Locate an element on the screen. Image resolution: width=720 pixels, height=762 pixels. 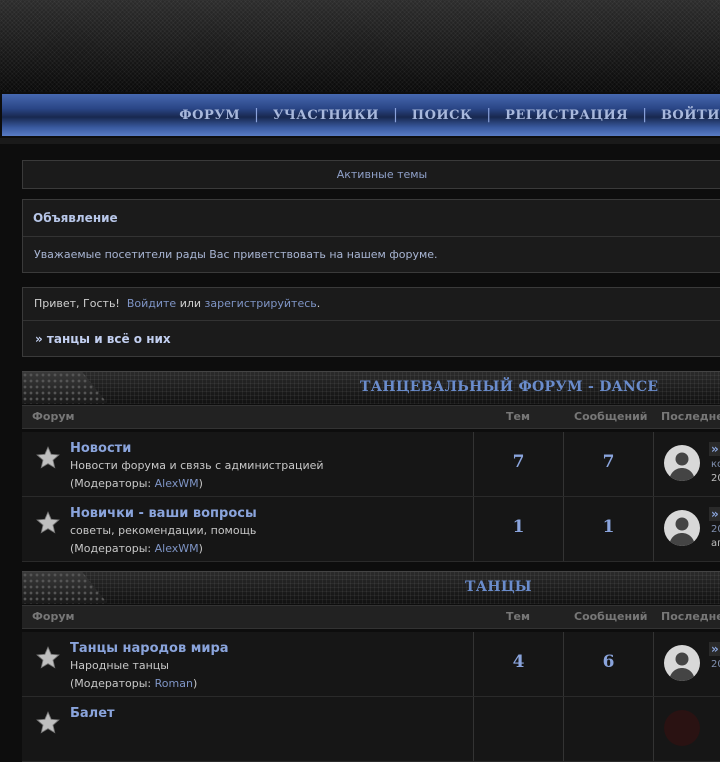
topics-count: 7 is located at coordinates (518, 462).